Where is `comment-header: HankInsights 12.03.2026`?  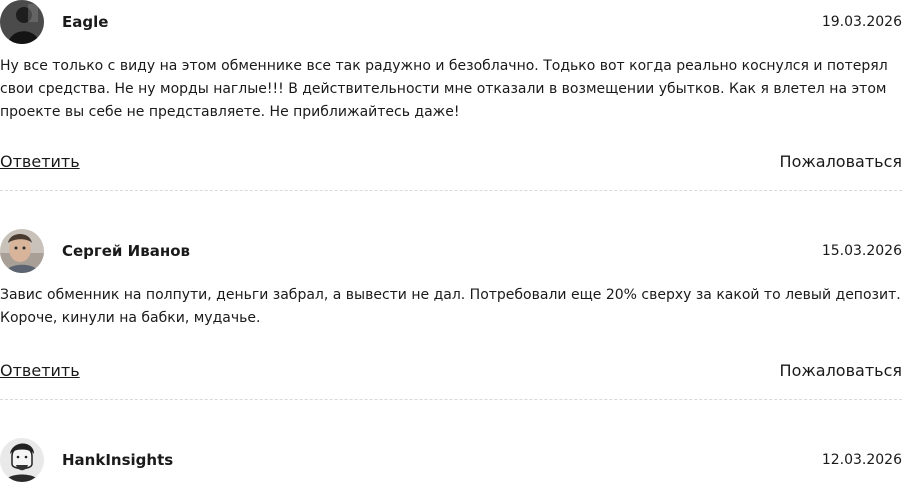 comment-header: HankInsights 12.03.2026 is located at coordinates (451, 460).